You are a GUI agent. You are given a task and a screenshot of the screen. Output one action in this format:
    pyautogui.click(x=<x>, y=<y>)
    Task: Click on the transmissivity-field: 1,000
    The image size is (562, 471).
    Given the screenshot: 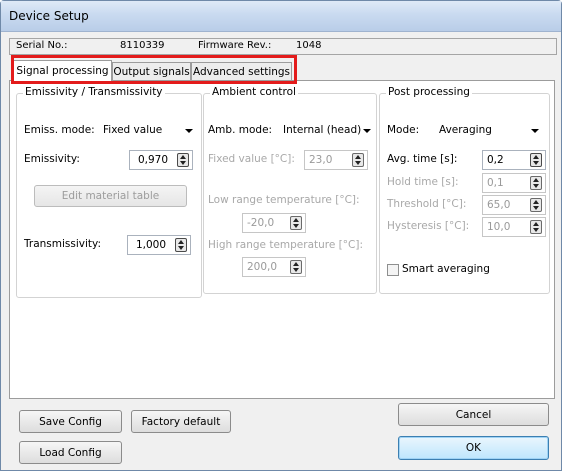 What is the action you would take?
    pyautogui.click(x=159, y=245)
    